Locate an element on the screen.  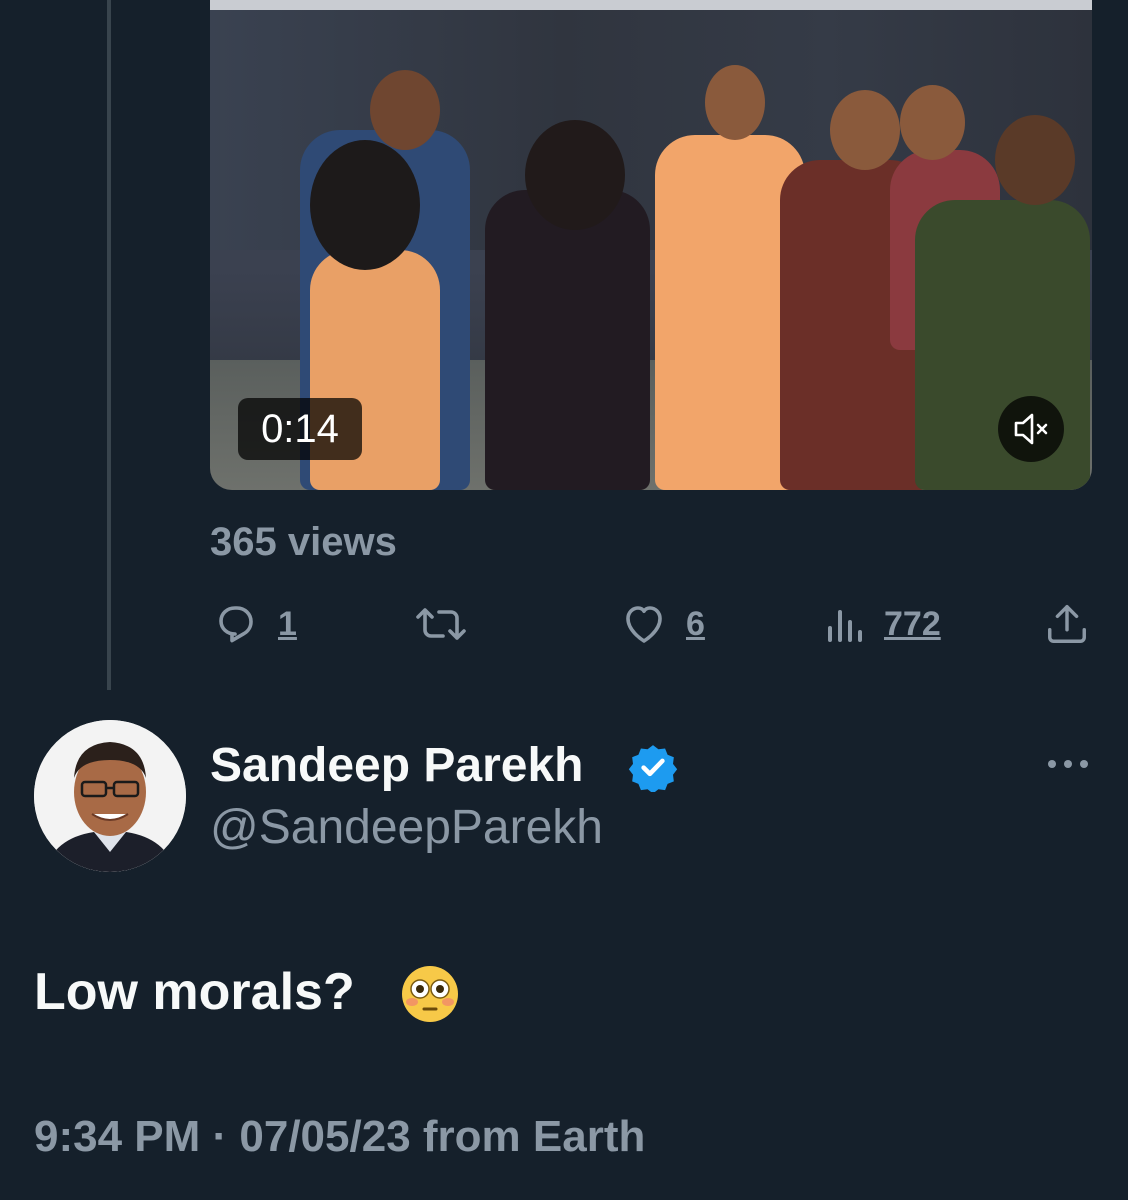
profile-photo is located at coordinates (110, 796).